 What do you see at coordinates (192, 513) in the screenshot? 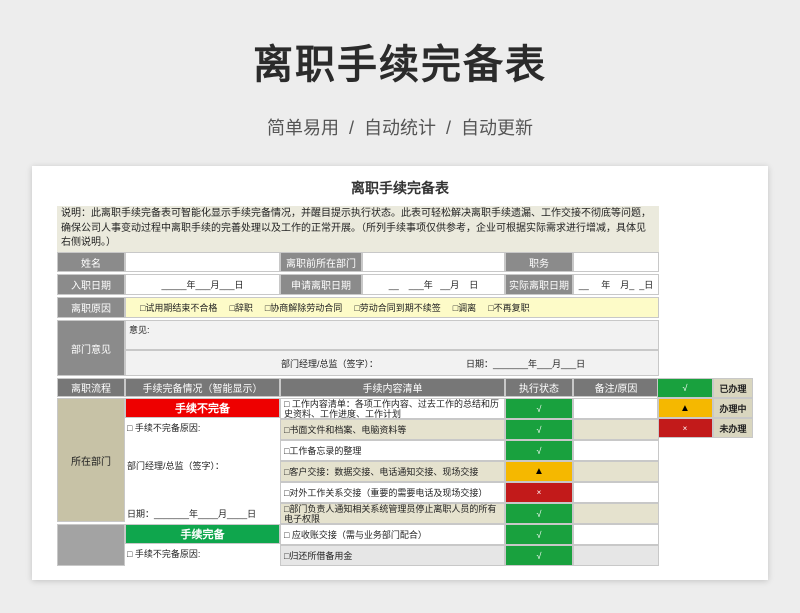
I see `section1-date: 日期：_______年____月____日` at bounding box center [192, 513].